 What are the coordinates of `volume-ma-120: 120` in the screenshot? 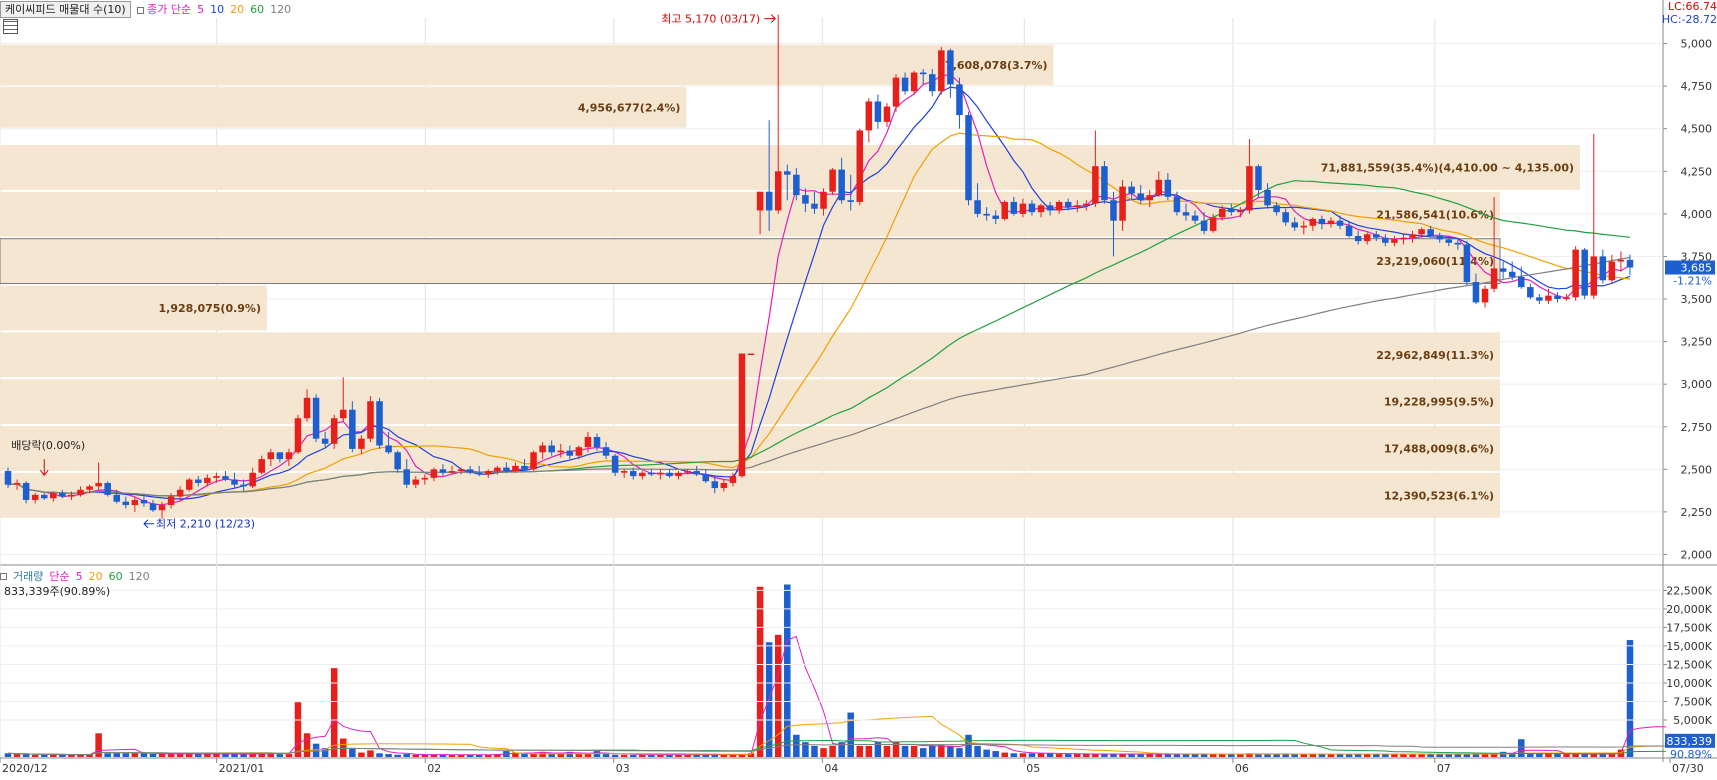 It's located at (139, 576).